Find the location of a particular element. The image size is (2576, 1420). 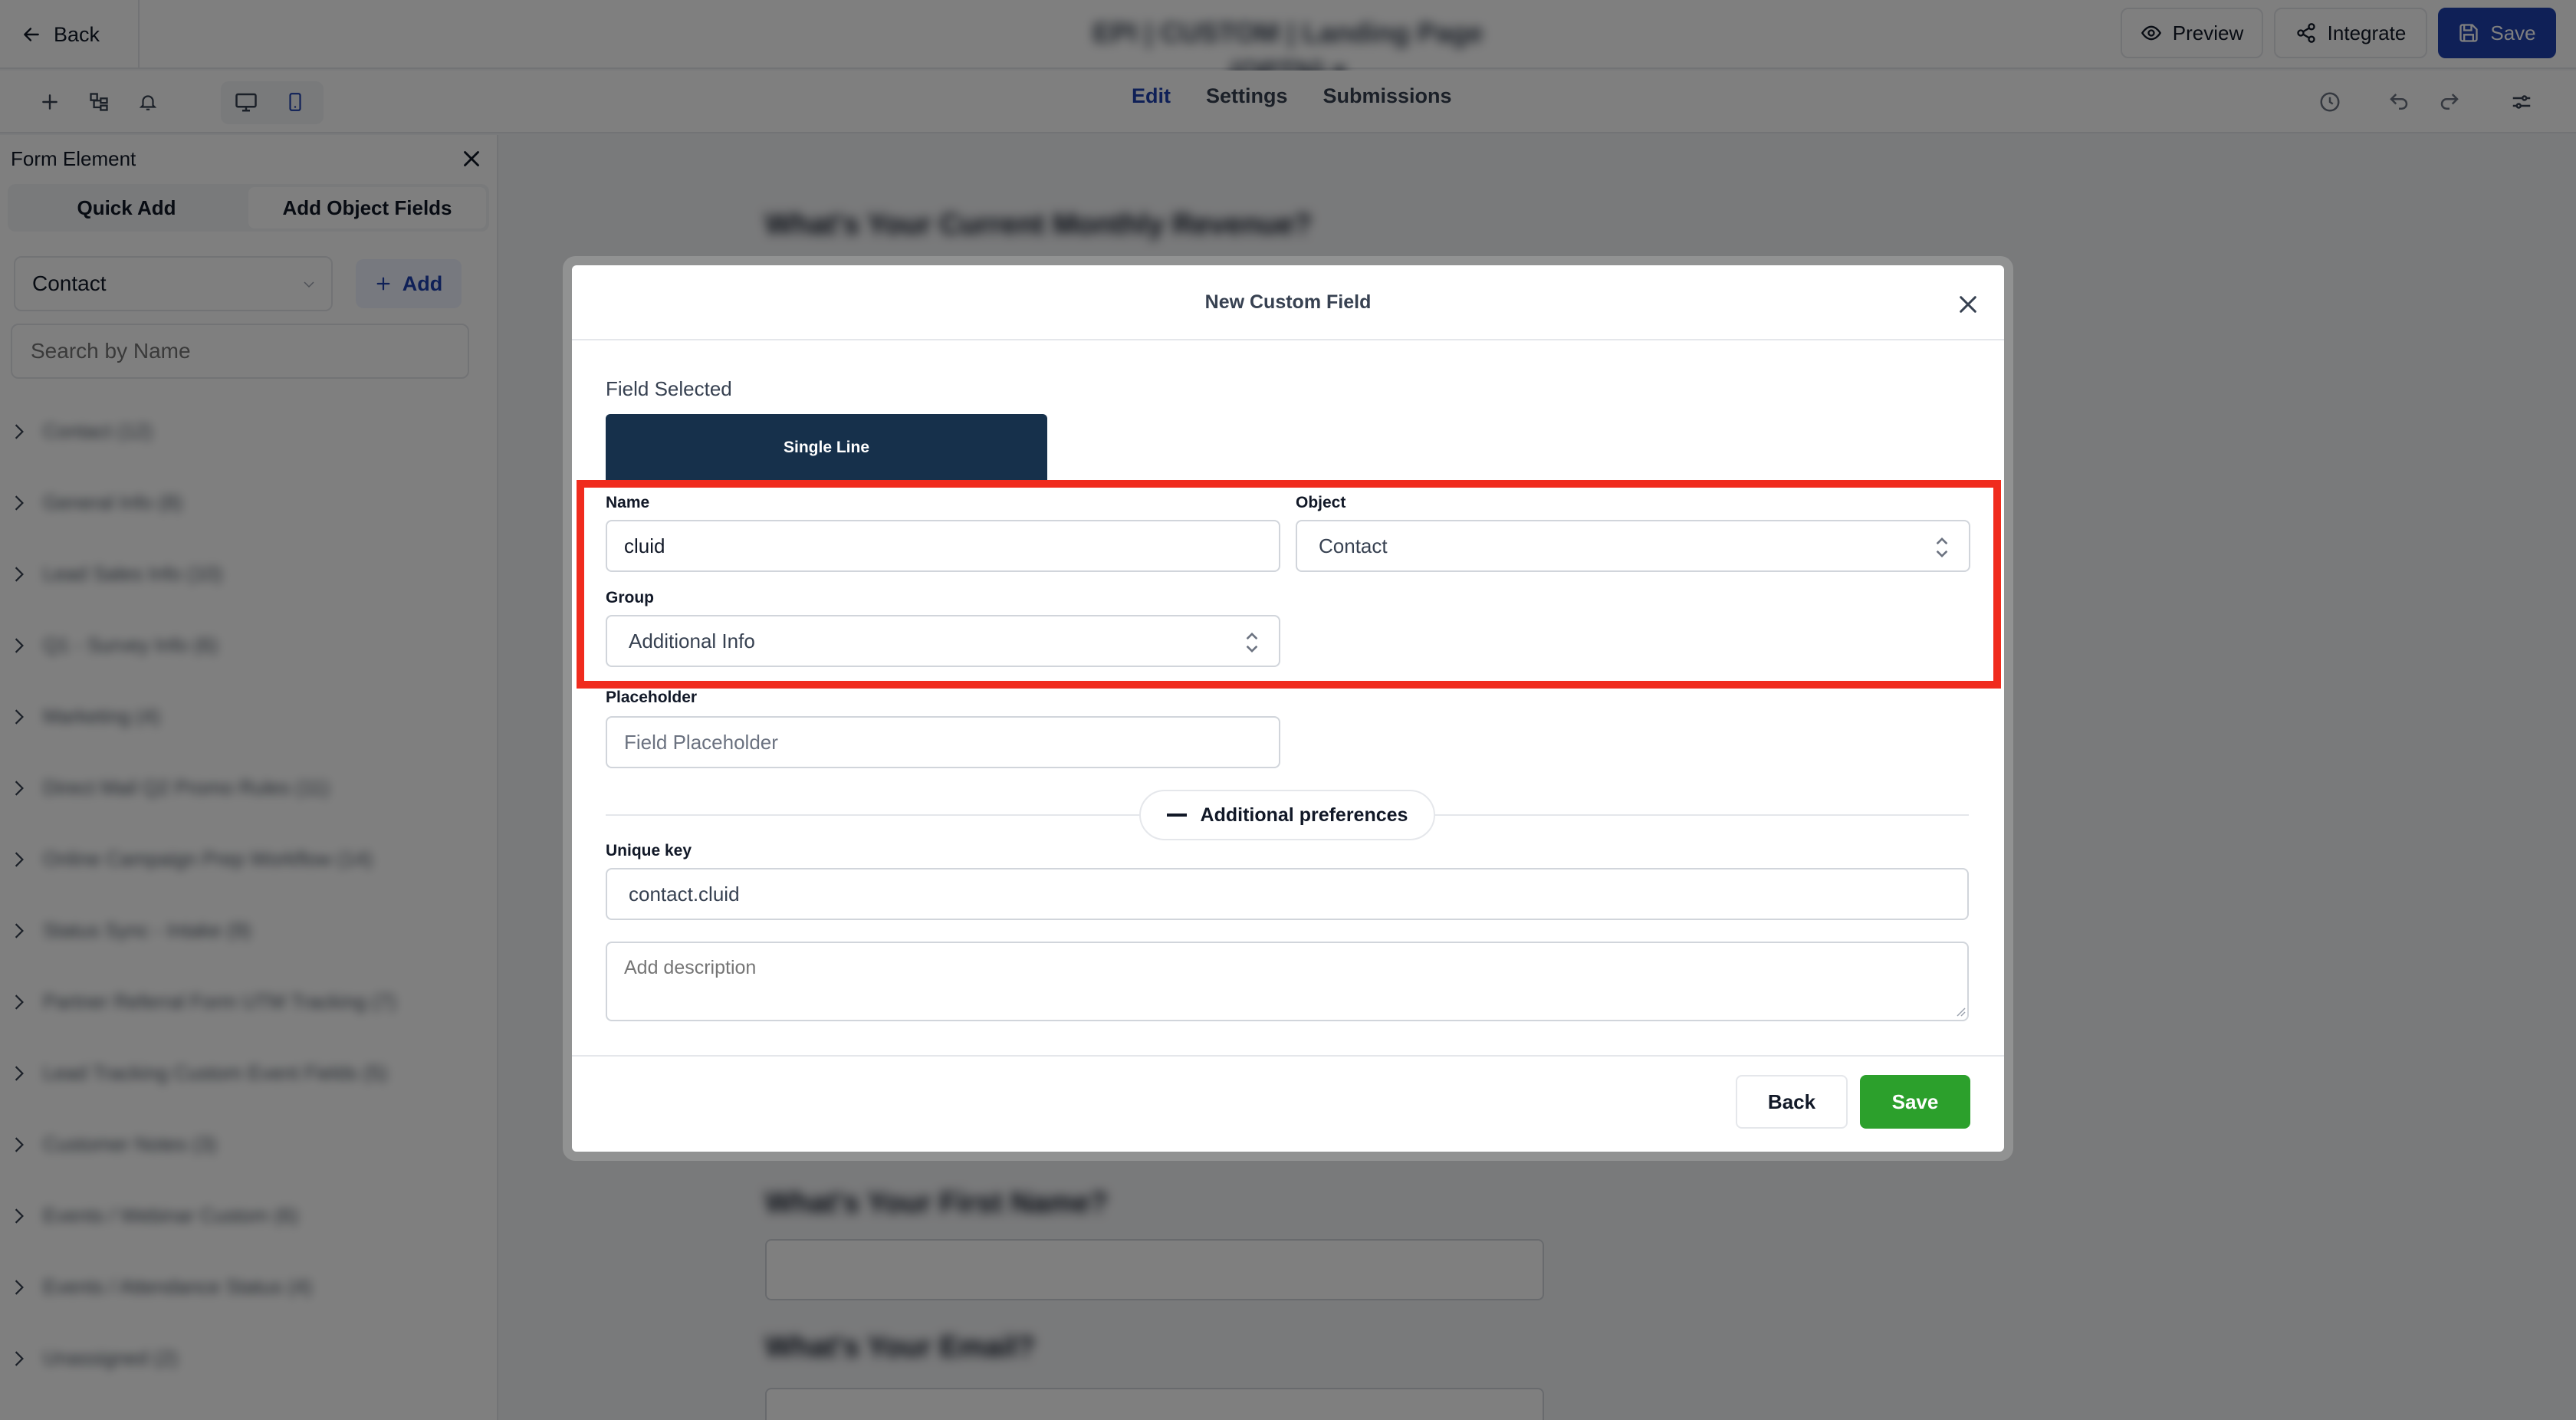

close-icon is located at coordinates (1968, 304).